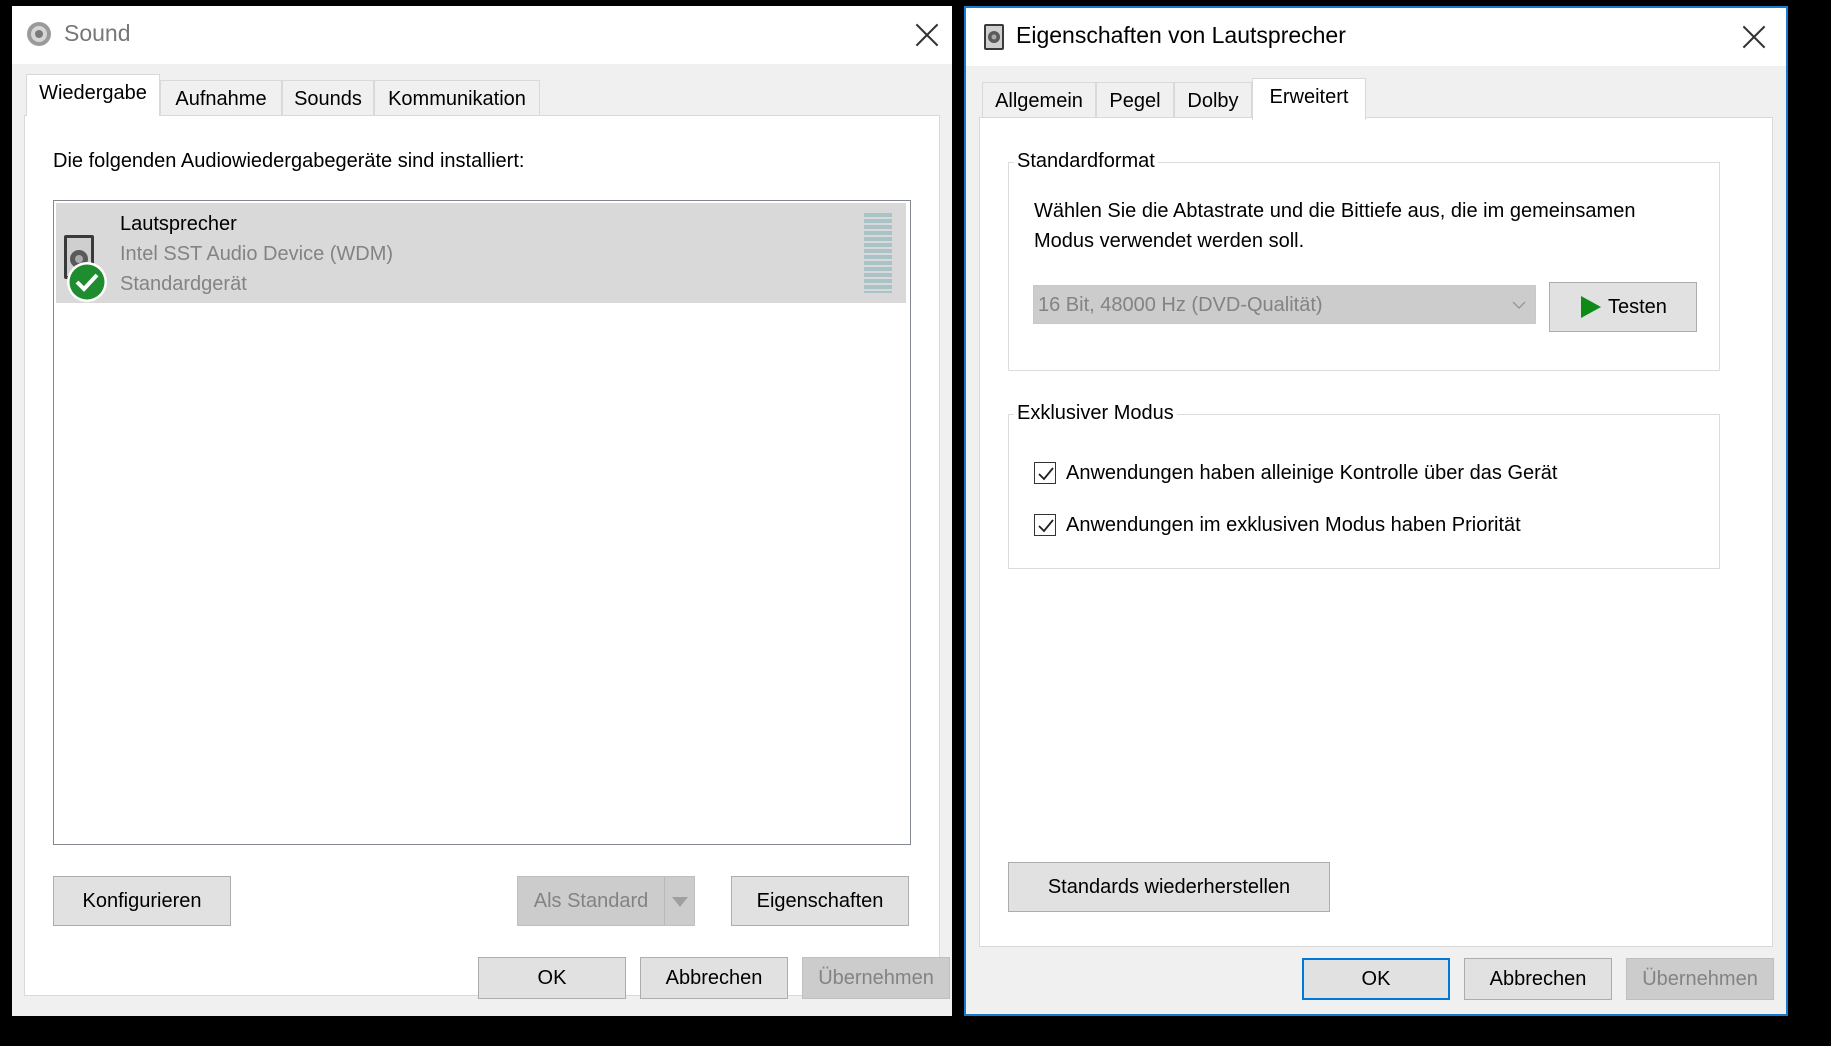 The height and width of the screenshot is (1046, 1831). What do you see at coordinates (1180, 305) in the screenshot?
I see `format-select-value: 16 Bit, 48000 Hz (DVD-Qualität)` at bounding box center [1180, 305].